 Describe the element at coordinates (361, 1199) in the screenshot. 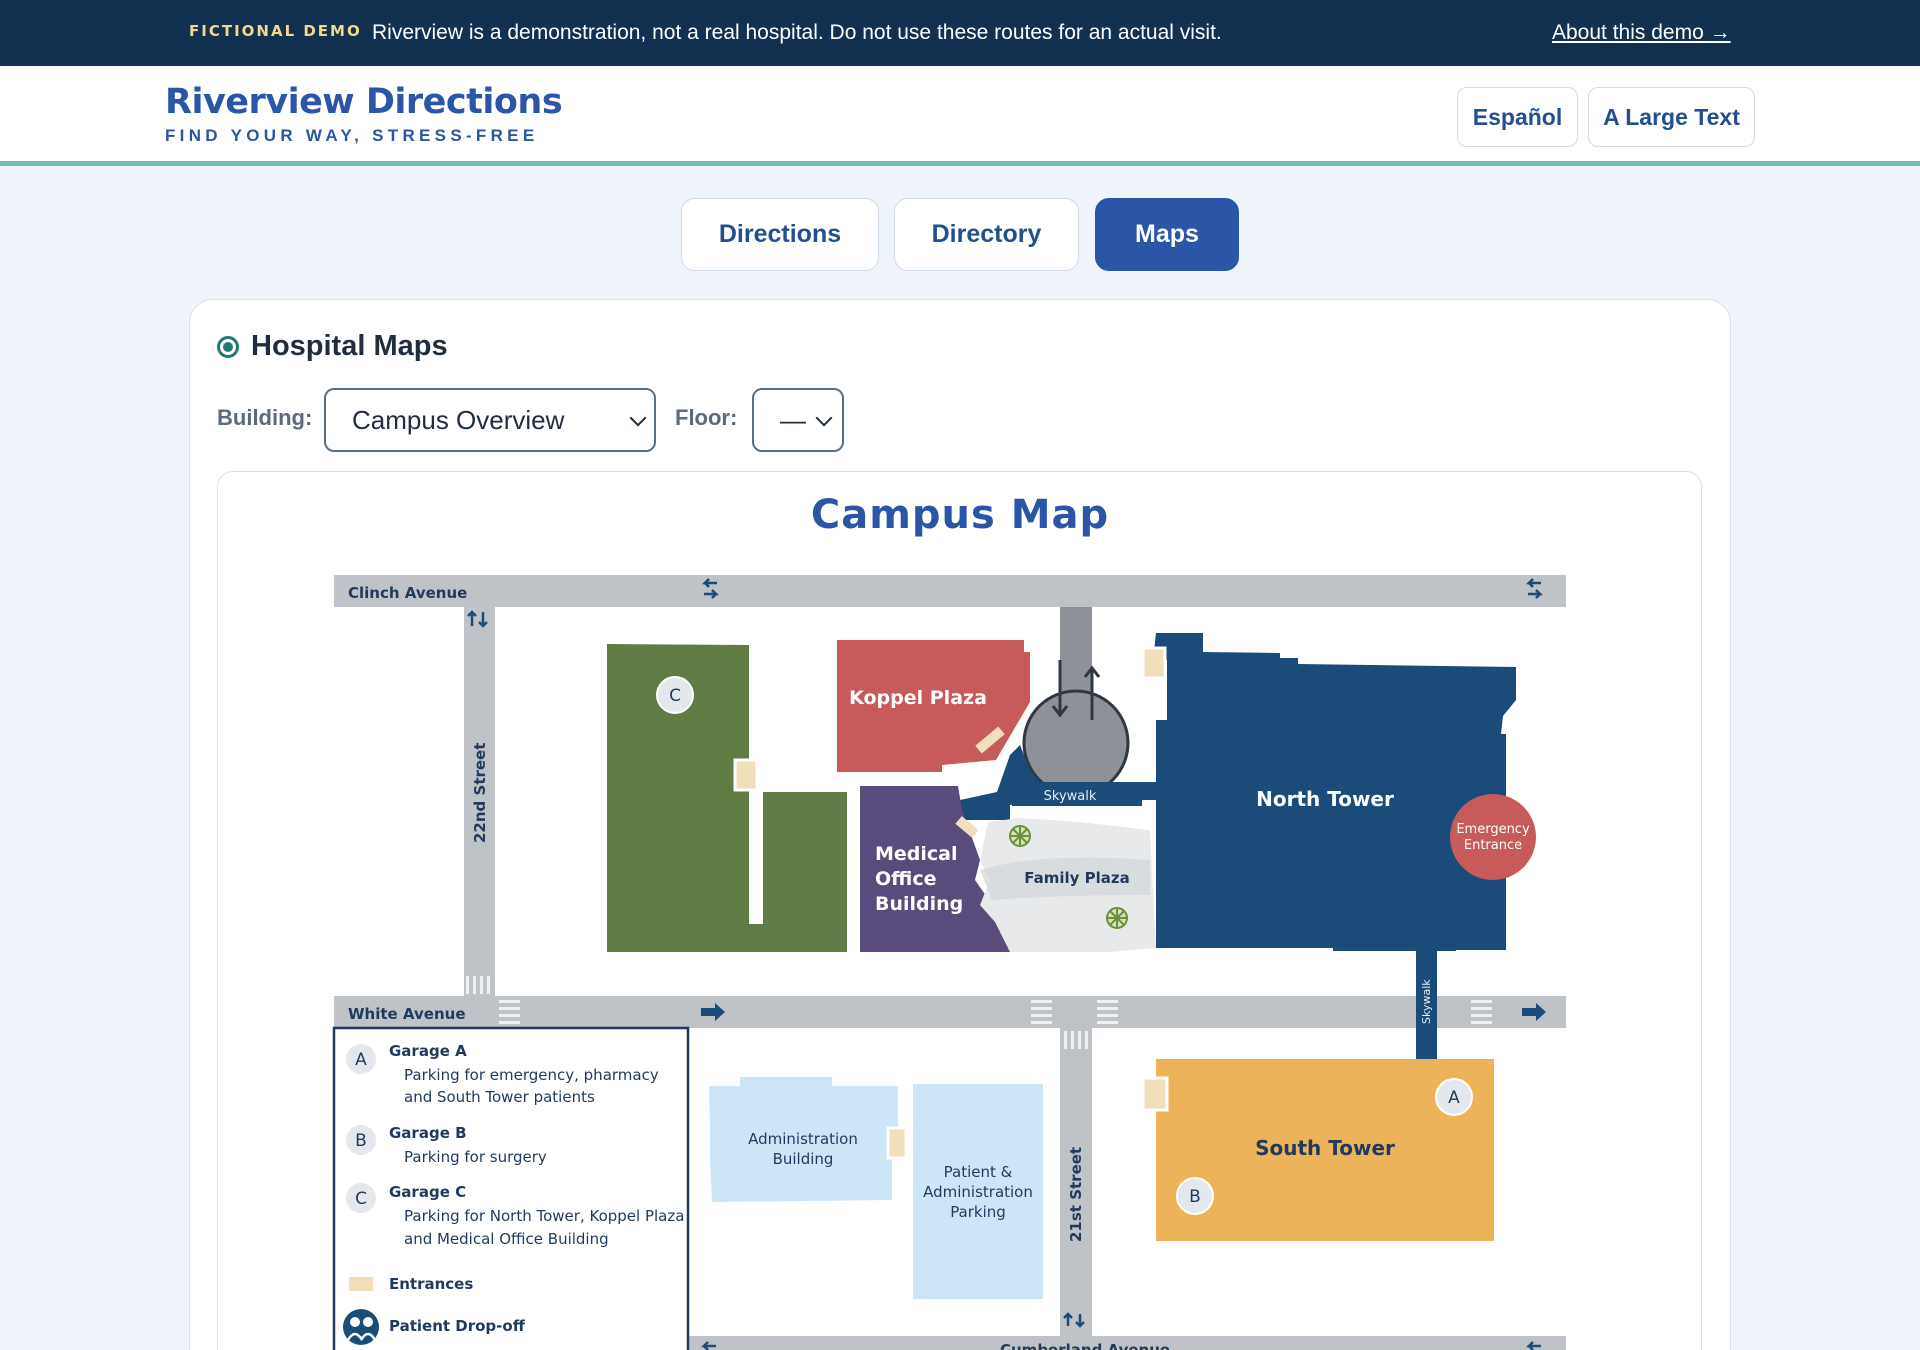

I see `garage-c-icon-letter: C` at that location.